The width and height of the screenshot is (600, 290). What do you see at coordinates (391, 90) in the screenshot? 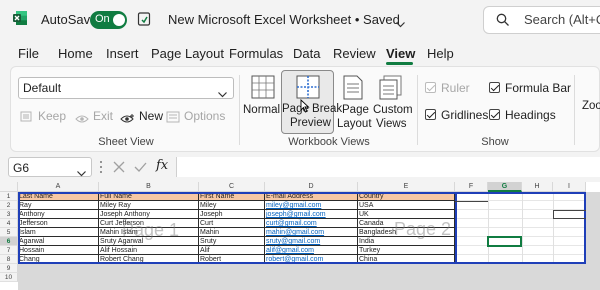
I see `custom-views-icon` at bounding box center [391, 90].